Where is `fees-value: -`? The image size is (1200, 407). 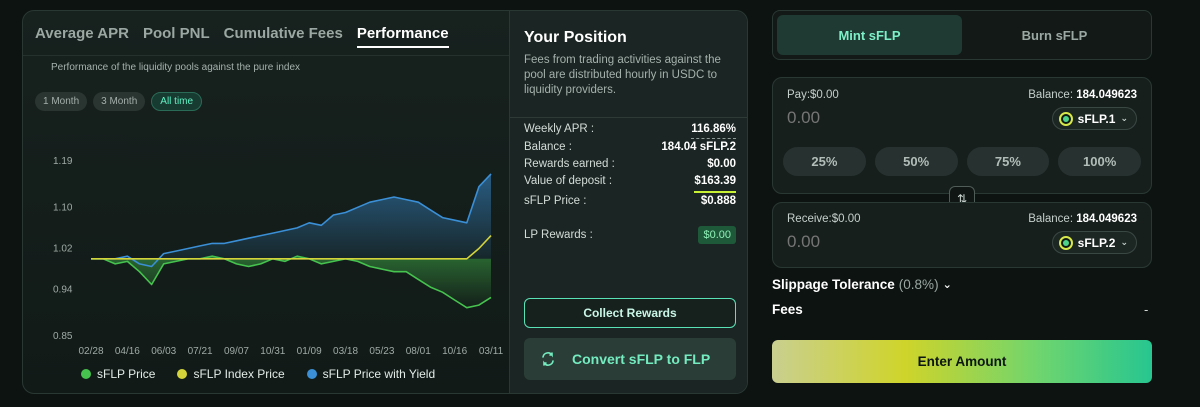
fees-value: - is located at coordinates (1146, 309).